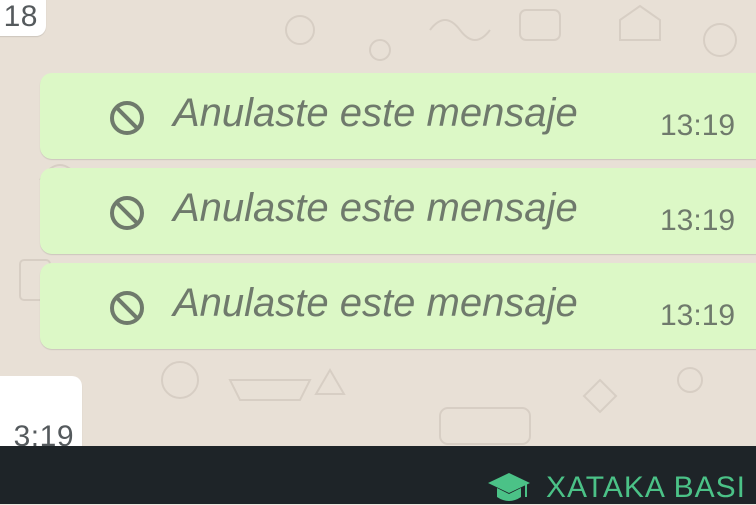 This screenshot has height=505, width=756. Describe the element at coordinates (20, 16) in the screenshot. I see `message-time: 18` at that location.